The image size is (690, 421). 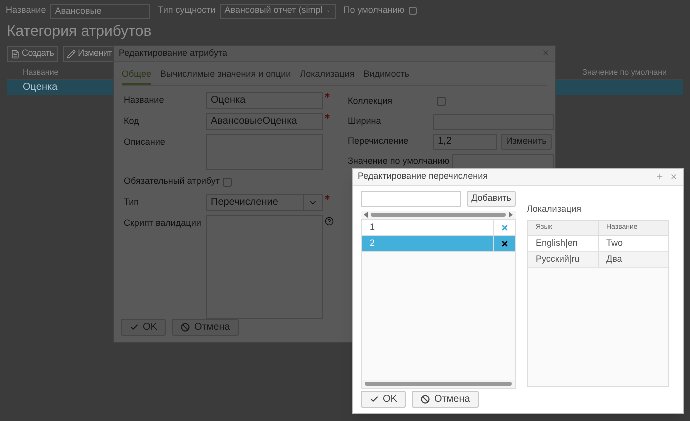 What do you see at coordinates (278, 11) in the screenshot?
I see `filter-select: Авансовый отчет (simpl` at bounding box center [278, 11].